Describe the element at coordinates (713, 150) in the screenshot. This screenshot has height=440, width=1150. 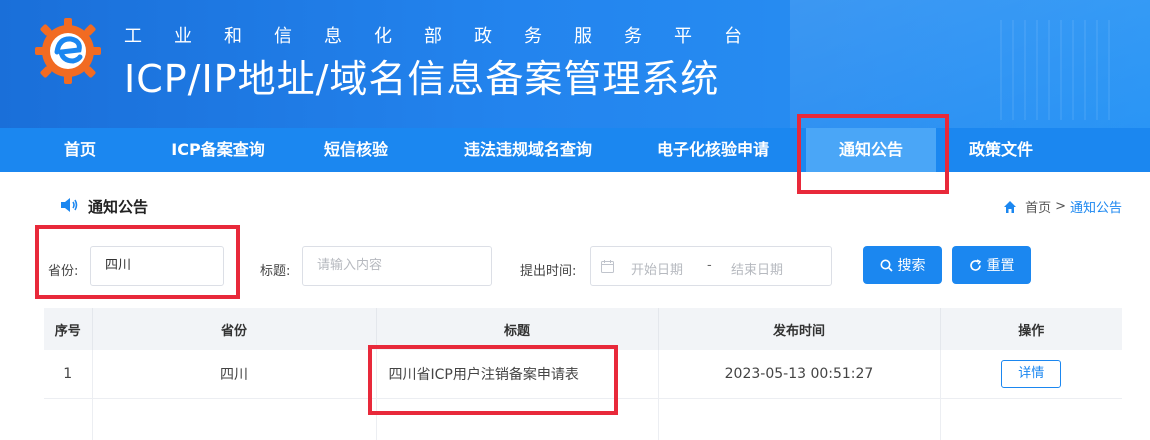
I see `nav-item-e-verify-apply: 电子化核验申请` at that location.